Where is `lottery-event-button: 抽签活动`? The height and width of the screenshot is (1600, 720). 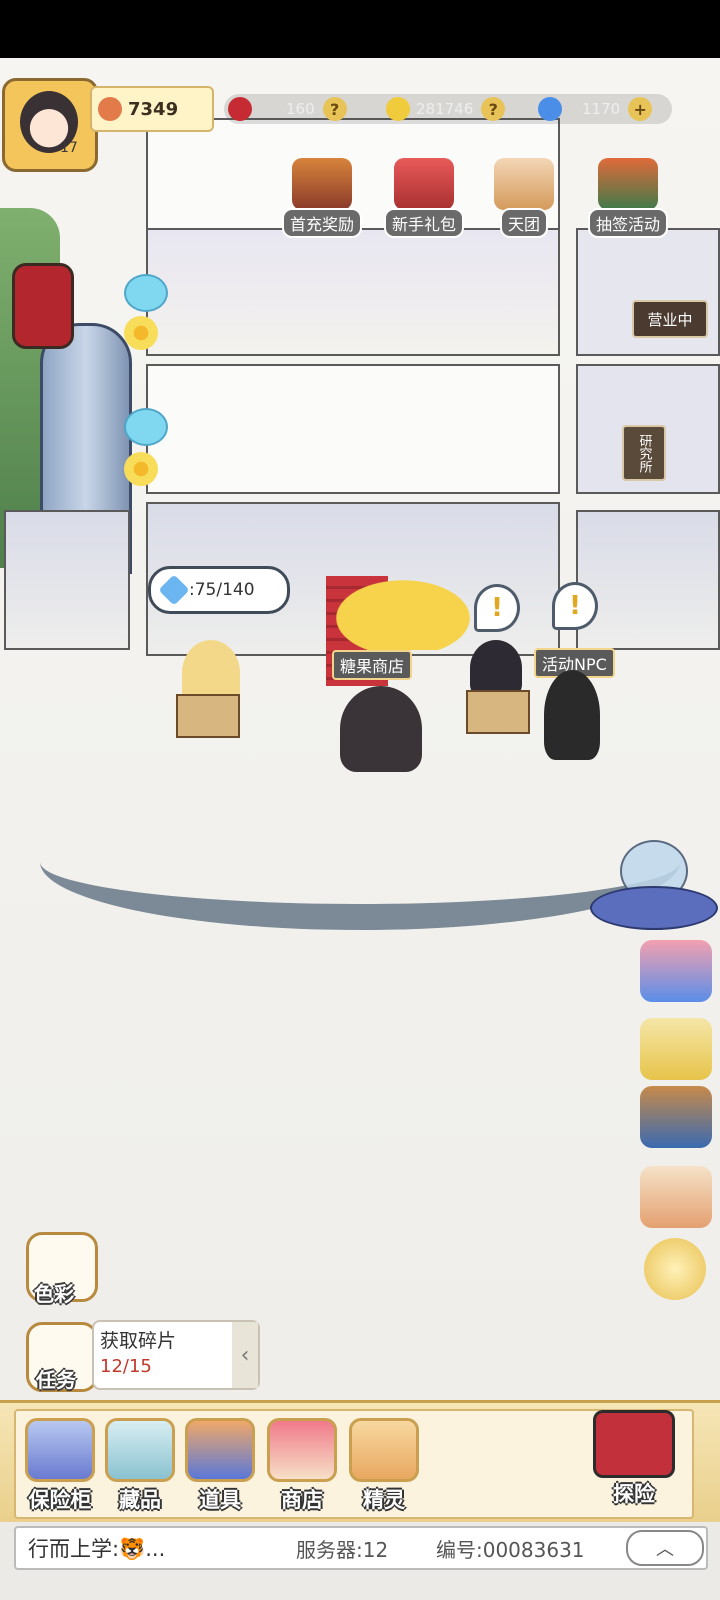 lottery-event-button: 抽签活动 is located at coordinates (628, 198).